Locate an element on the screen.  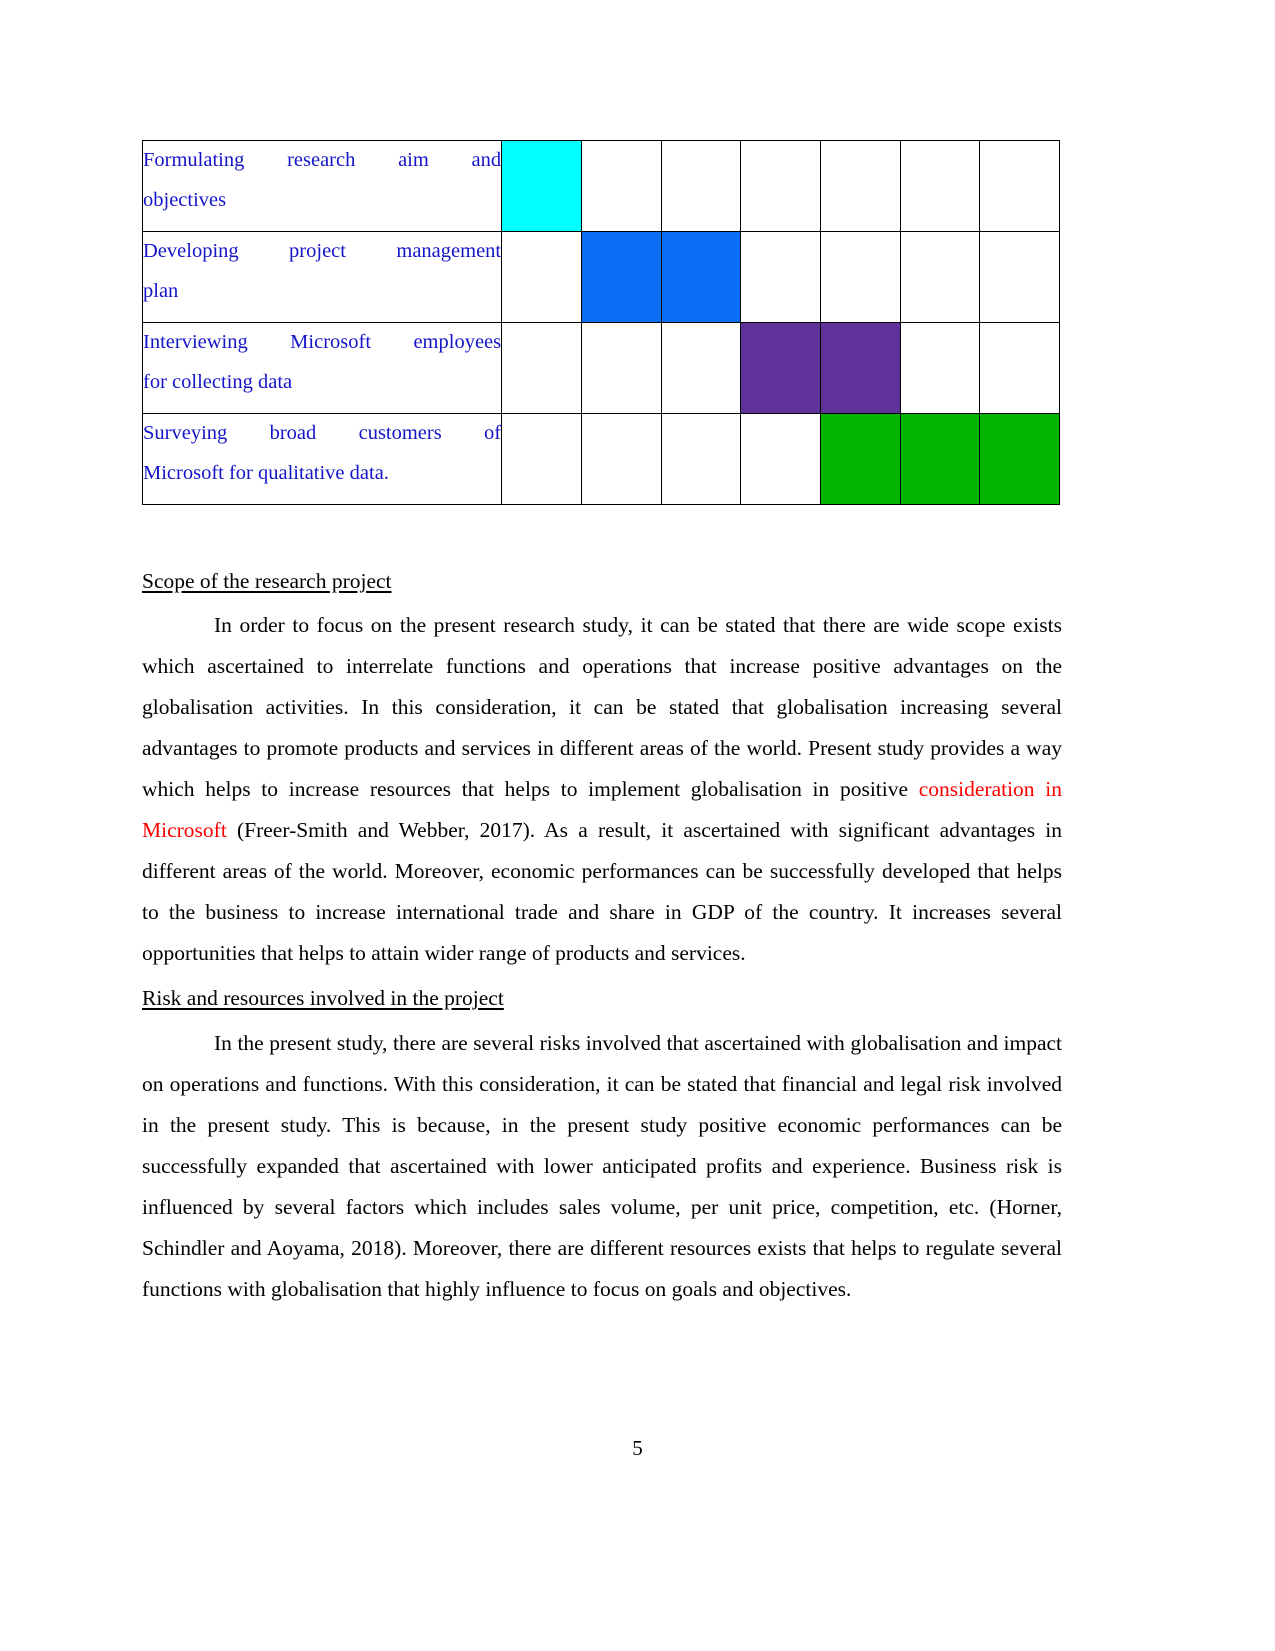
task-line-1: Developing project management is located at coordinates (322, 251).